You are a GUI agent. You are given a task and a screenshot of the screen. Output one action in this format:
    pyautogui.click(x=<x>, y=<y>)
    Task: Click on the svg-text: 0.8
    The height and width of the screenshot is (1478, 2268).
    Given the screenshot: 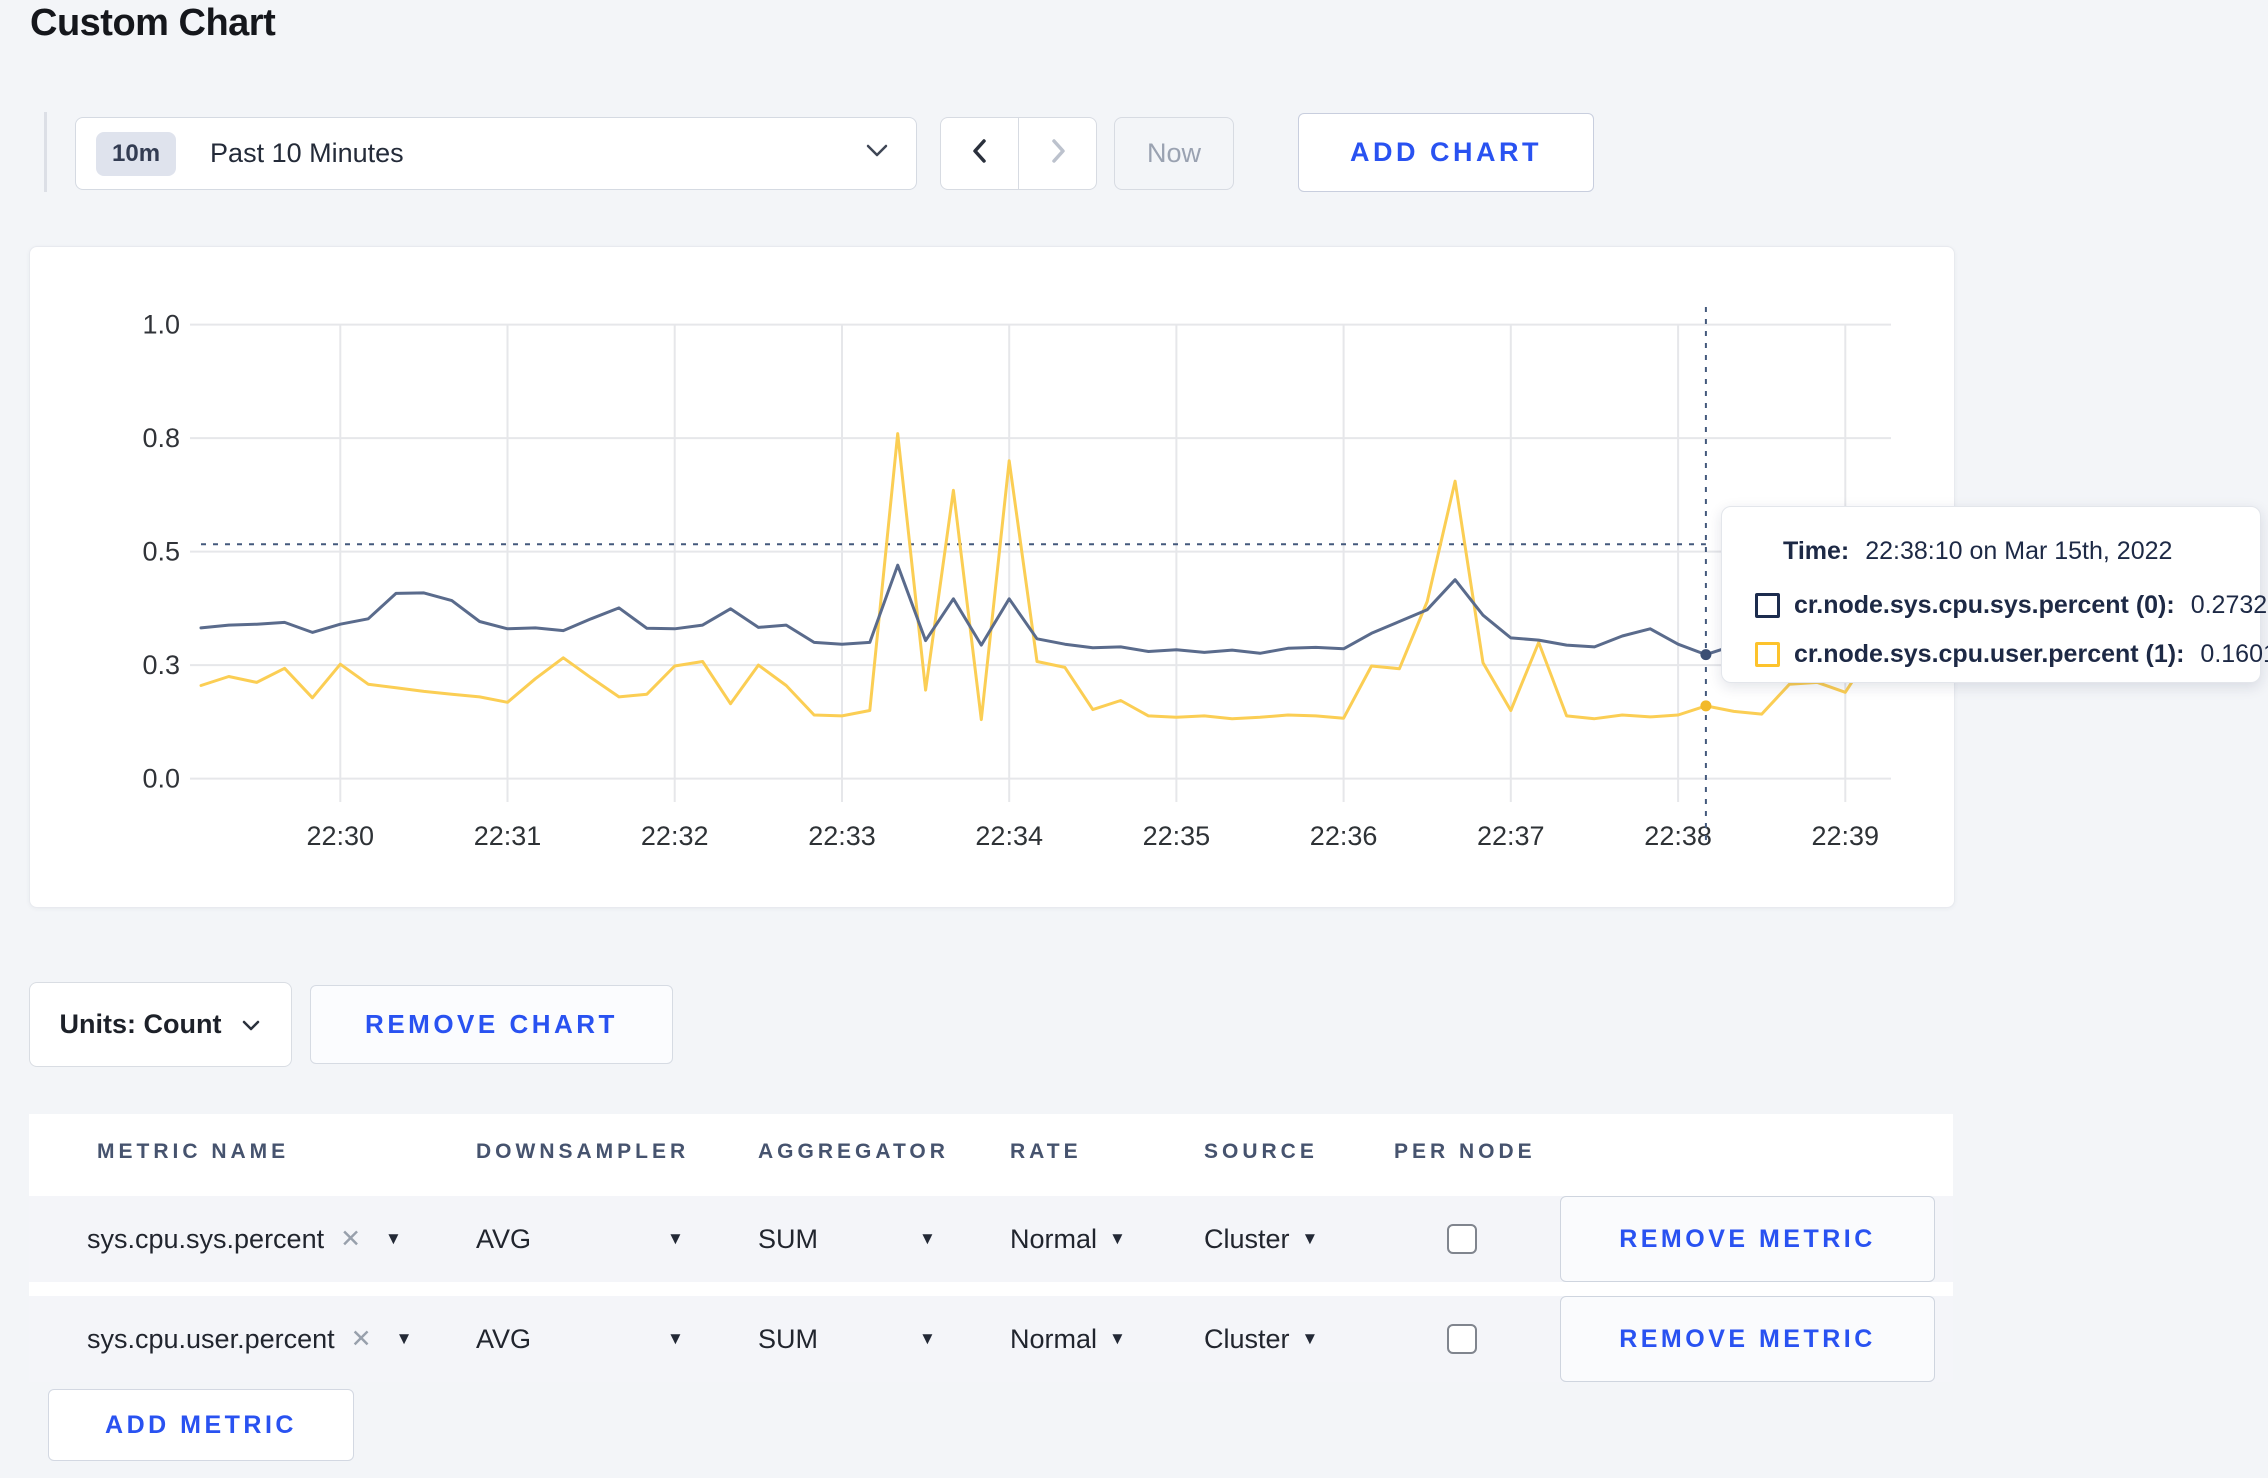 What is the action you would take?
    pyautogui.click(x=161, y=438)
    